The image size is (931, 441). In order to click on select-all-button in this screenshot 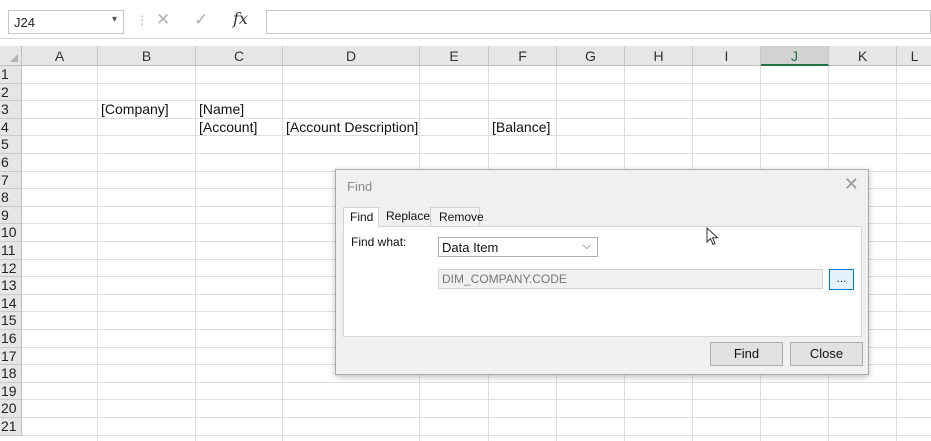, I will do `click(11, 56)`.